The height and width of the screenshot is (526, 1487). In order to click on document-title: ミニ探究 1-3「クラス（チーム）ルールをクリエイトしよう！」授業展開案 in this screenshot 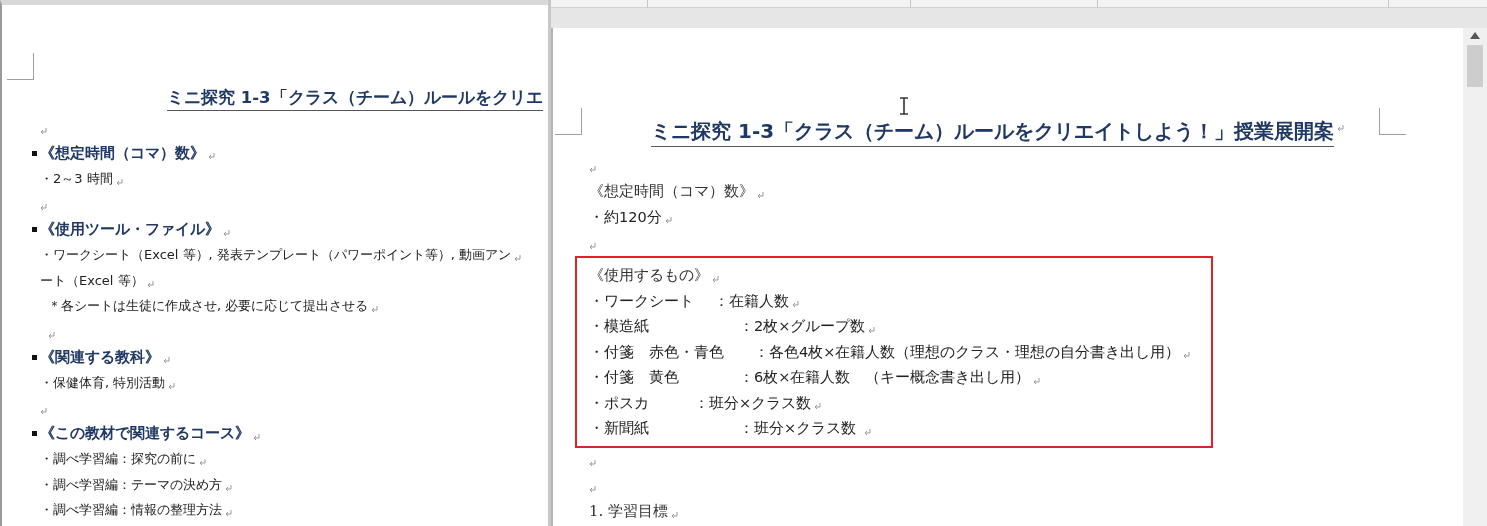, I will do `click(993, 132)`.